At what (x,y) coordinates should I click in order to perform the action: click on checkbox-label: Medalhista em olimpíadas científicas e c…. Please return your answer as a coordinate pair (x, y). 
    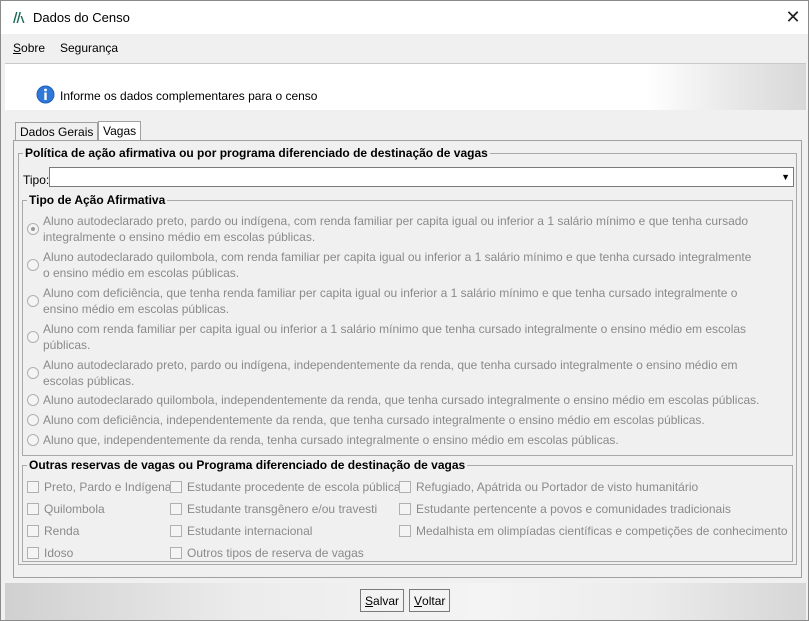
    Looking at the image, I should click on (602, 531).